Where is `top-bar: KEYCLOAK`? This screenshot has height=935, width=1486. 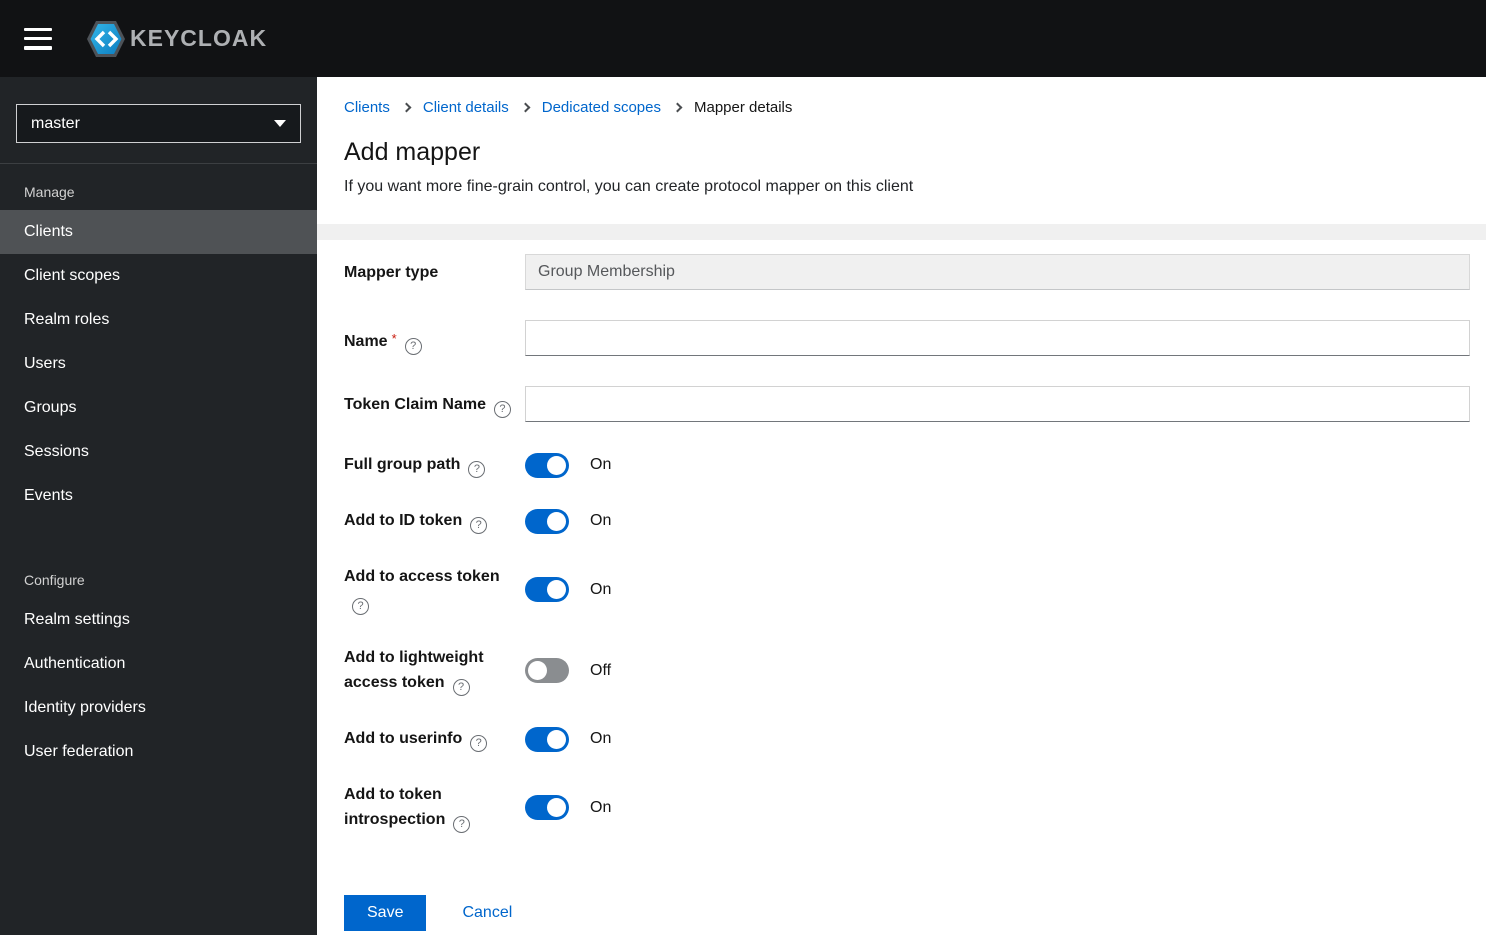
top-bar: KEYCLOAK is located at coordinates (743, 38).